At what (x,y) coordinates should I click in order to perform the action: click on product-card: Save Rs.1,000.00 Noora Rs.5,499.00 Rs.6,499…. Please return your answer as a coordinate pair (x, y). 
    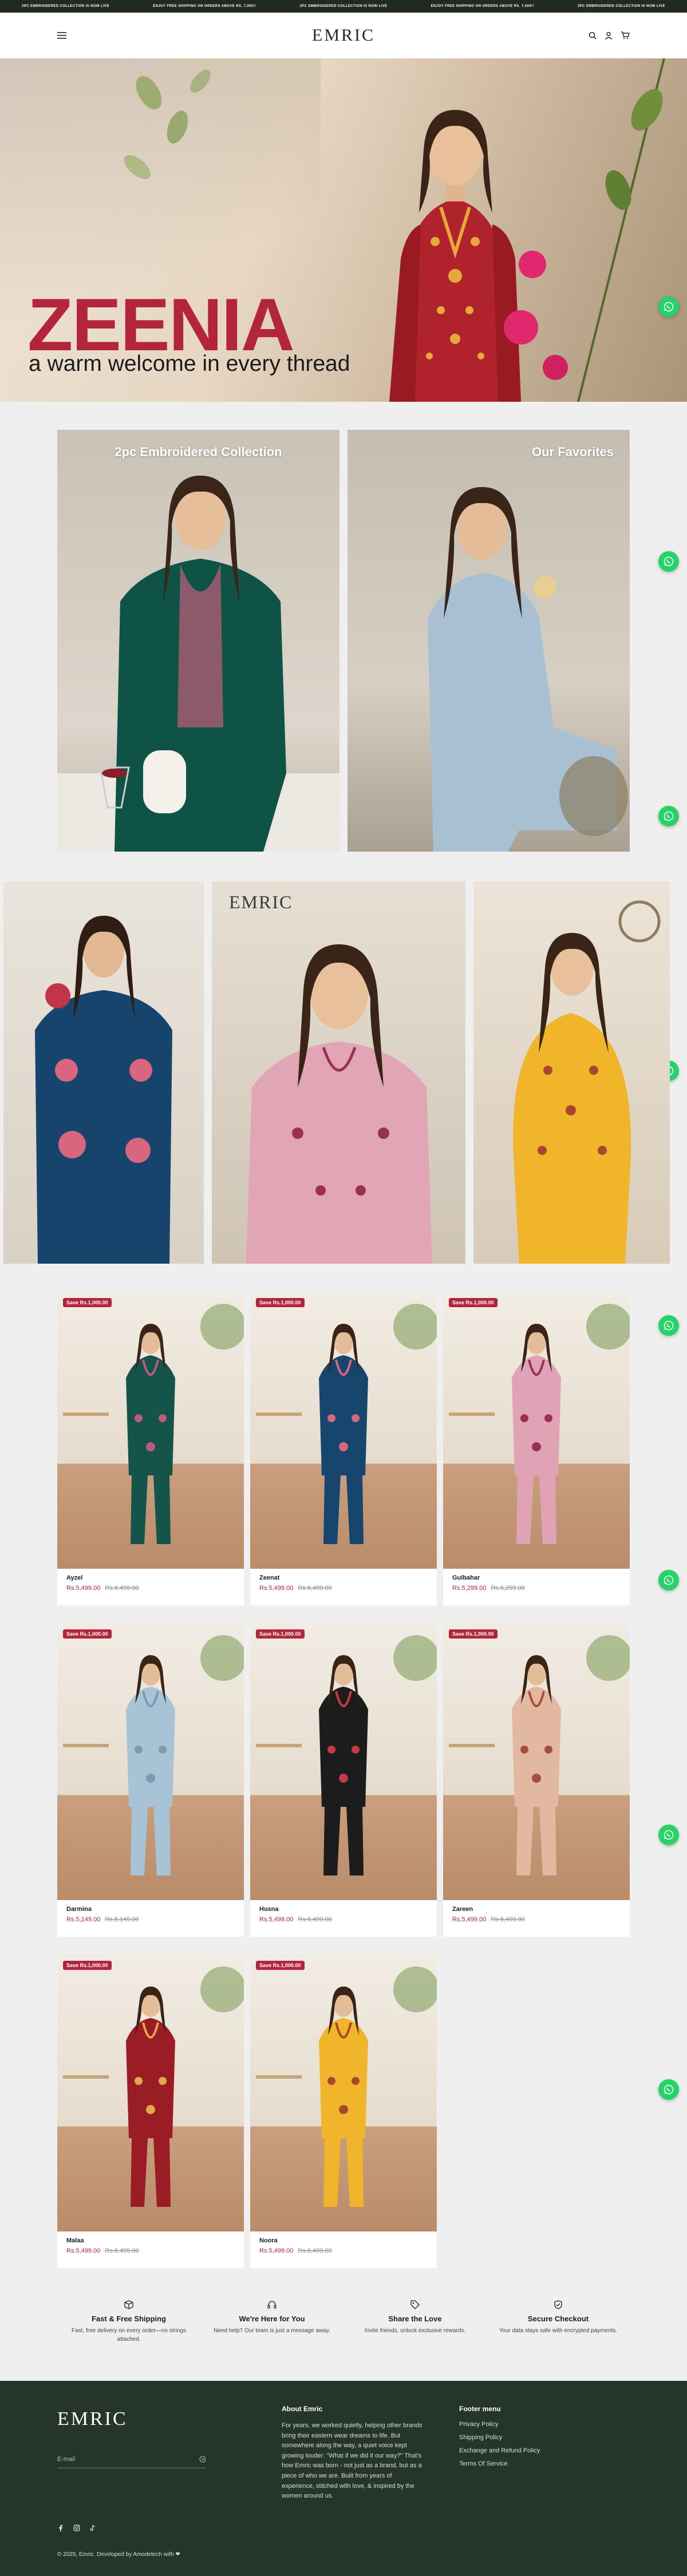
    Looking at the image, I should click on (343, 2111).